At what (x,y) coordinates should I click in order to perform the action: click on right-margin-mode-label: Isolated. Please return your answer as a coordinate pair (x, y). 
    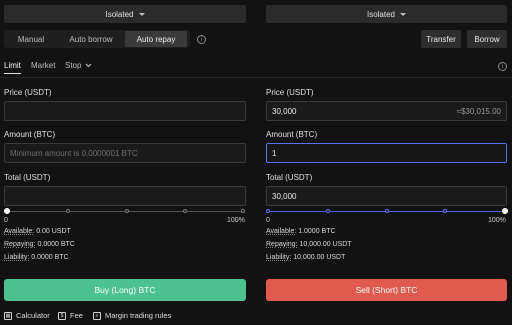
    Looking at the image, I should click on (381, 14).